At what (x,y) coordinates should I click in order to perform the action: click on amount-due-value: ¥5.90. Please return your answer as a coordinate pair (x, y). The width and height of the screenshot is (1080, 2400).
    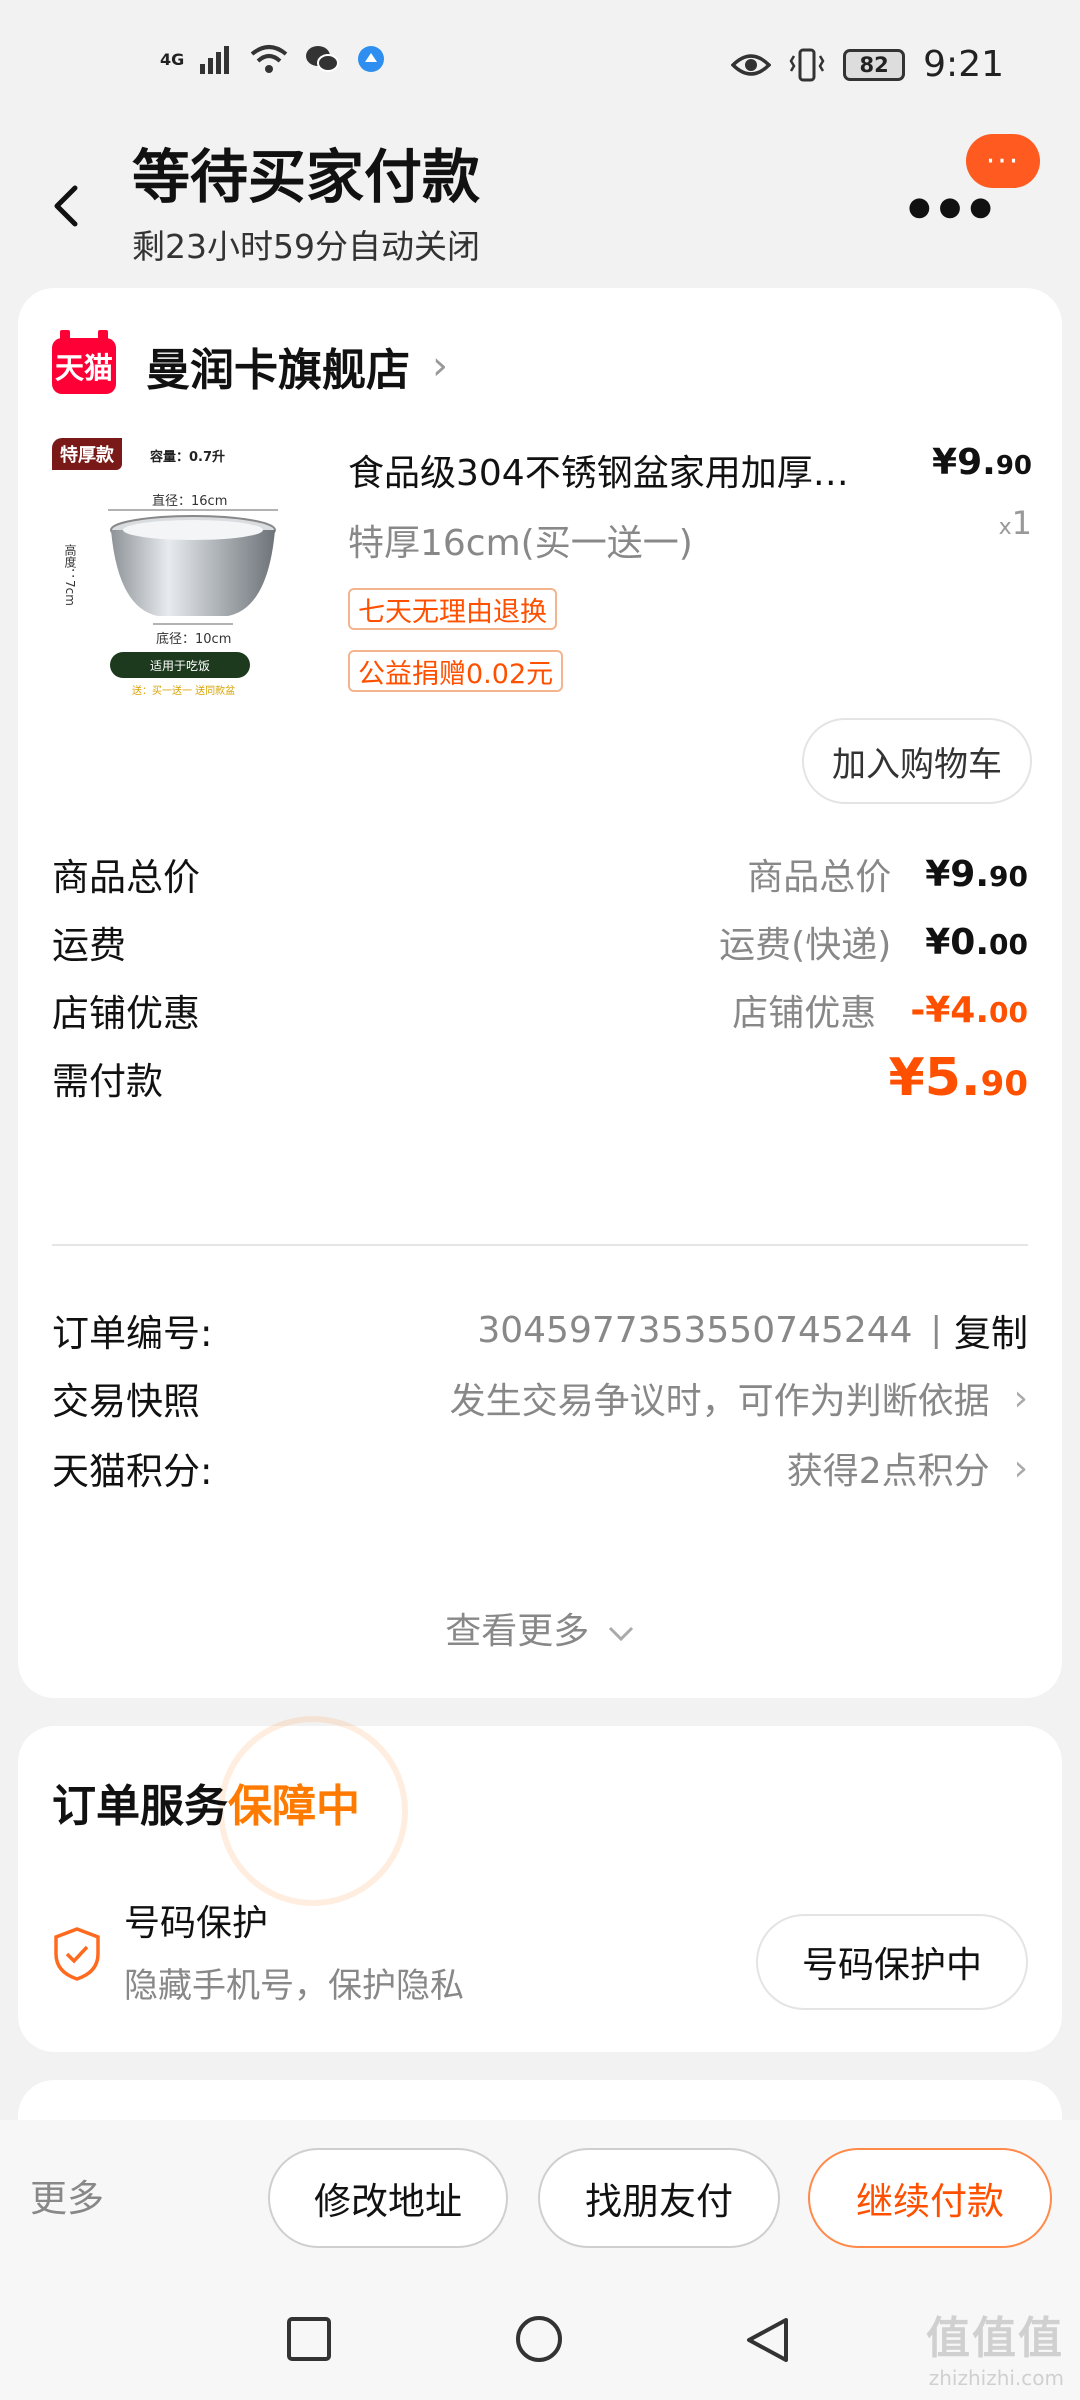
    Looking at the image, I should click on (958, 1078).